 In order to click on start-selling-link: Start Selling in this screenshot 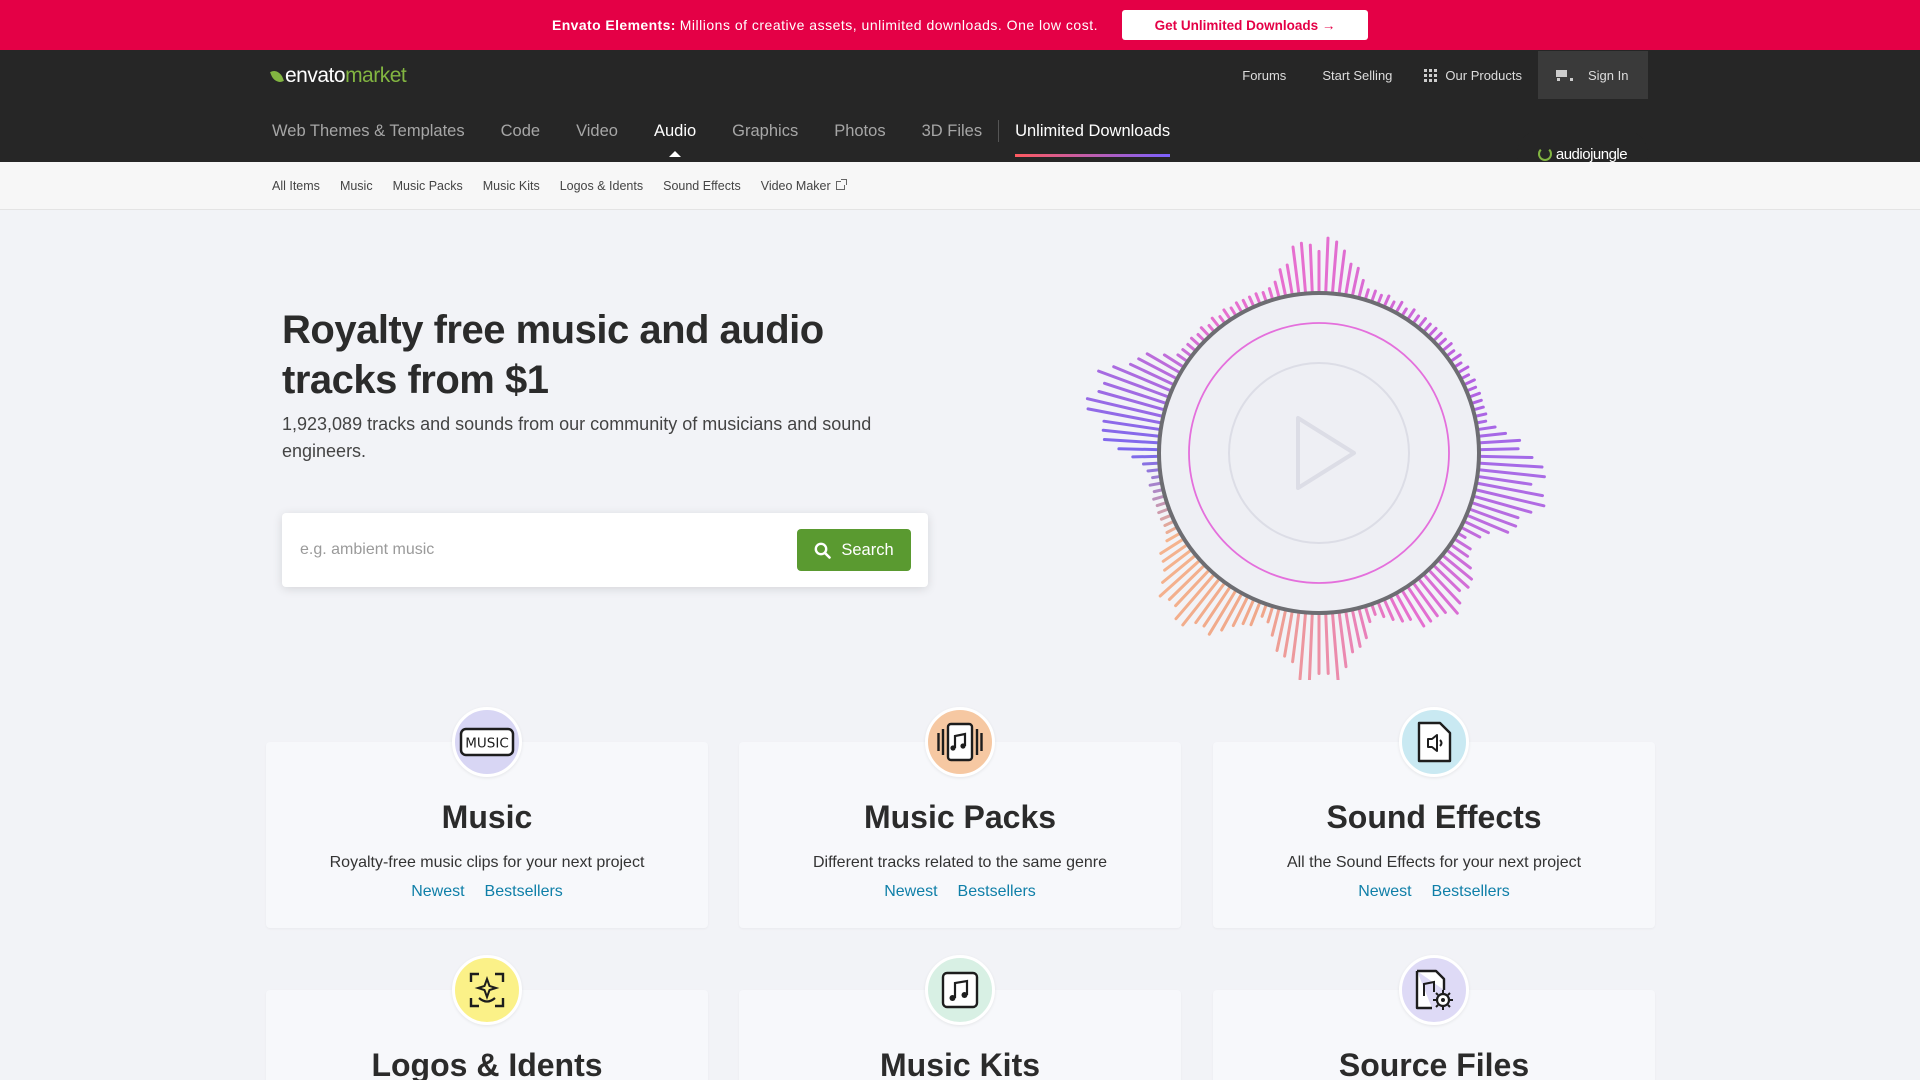, I will do `click(1357, 75)`.